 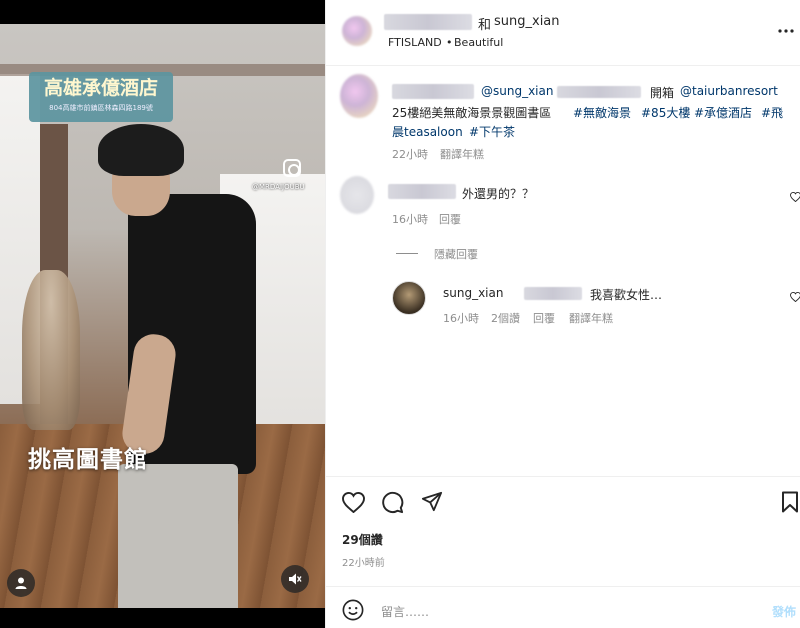 I want to click on audio-artist: FTISLAND, so click(x=415, y=42).